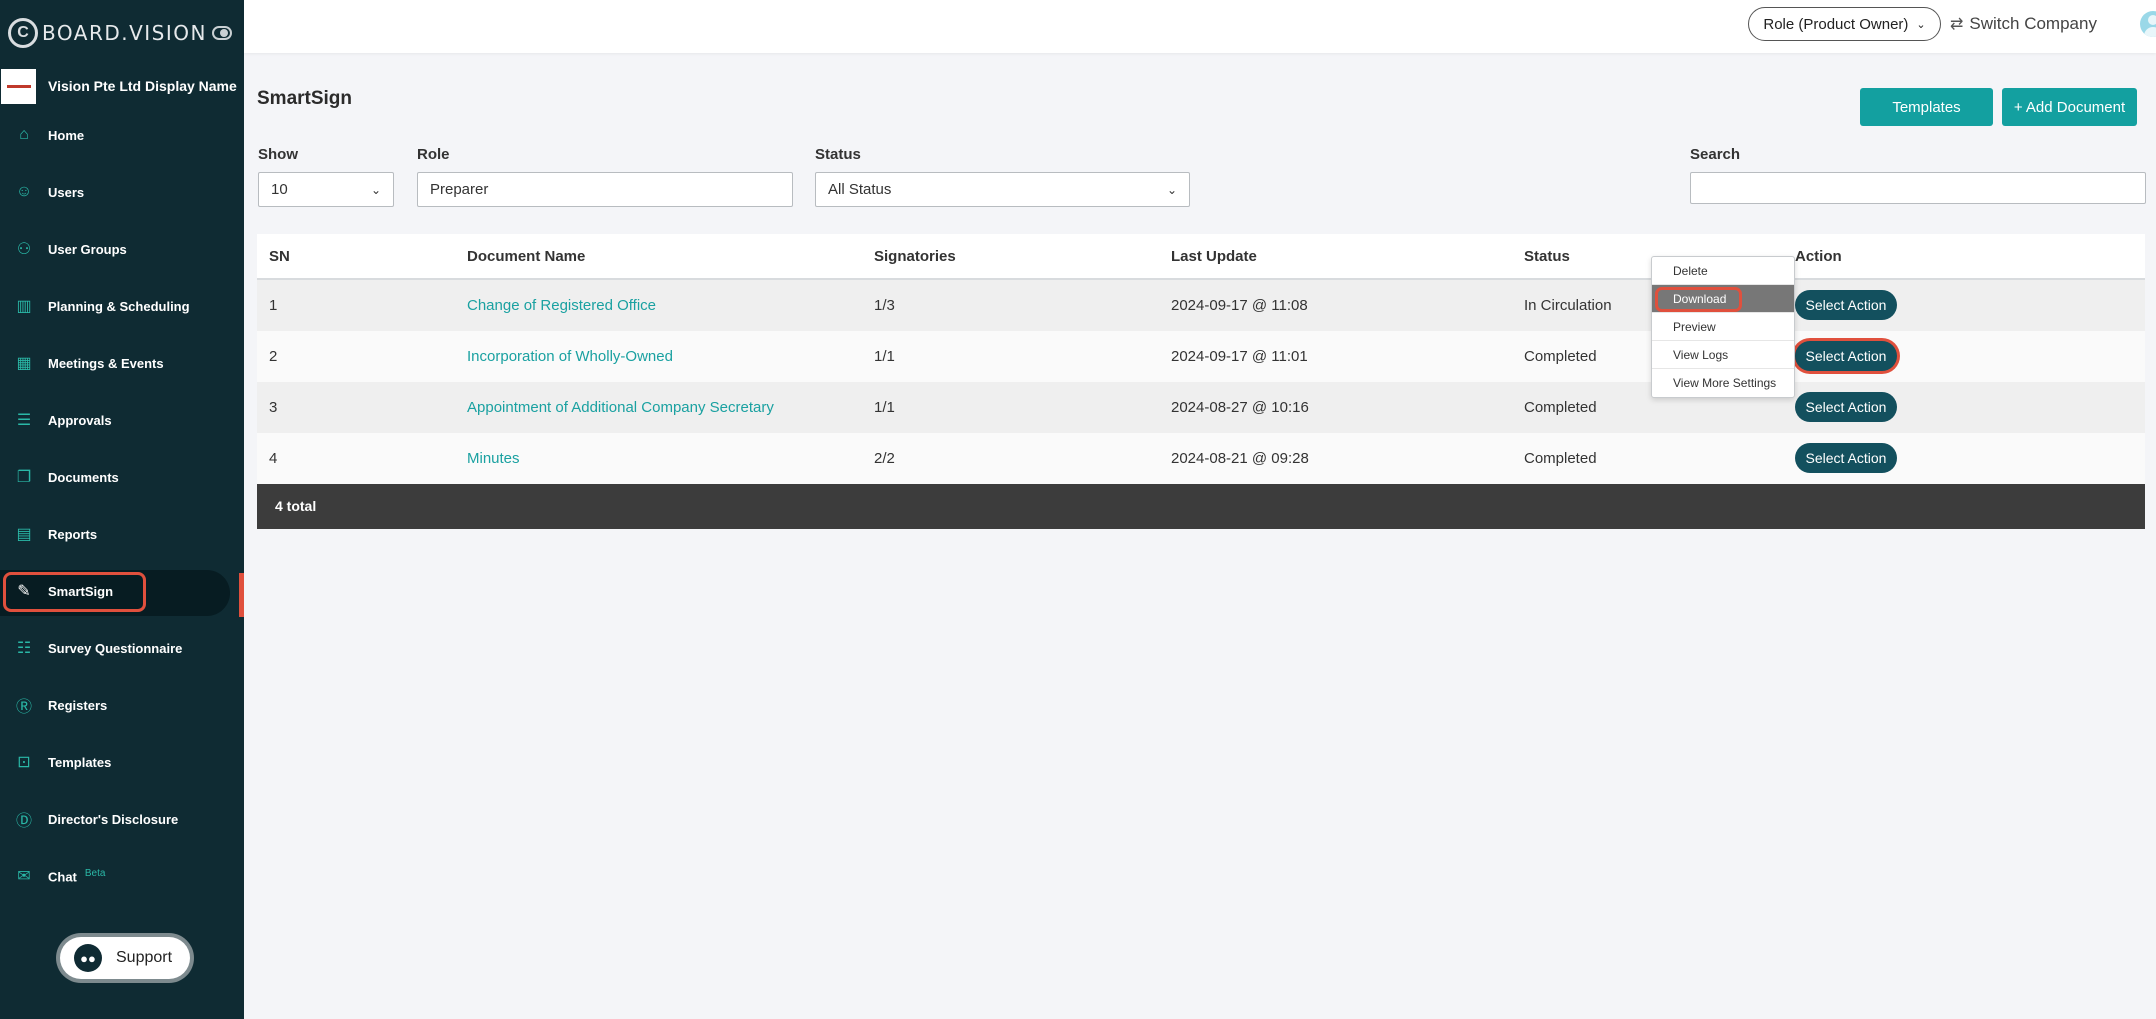  I want to click on cell-last-update: 2024-08-21 @ 09:28, so click(1240, 458).